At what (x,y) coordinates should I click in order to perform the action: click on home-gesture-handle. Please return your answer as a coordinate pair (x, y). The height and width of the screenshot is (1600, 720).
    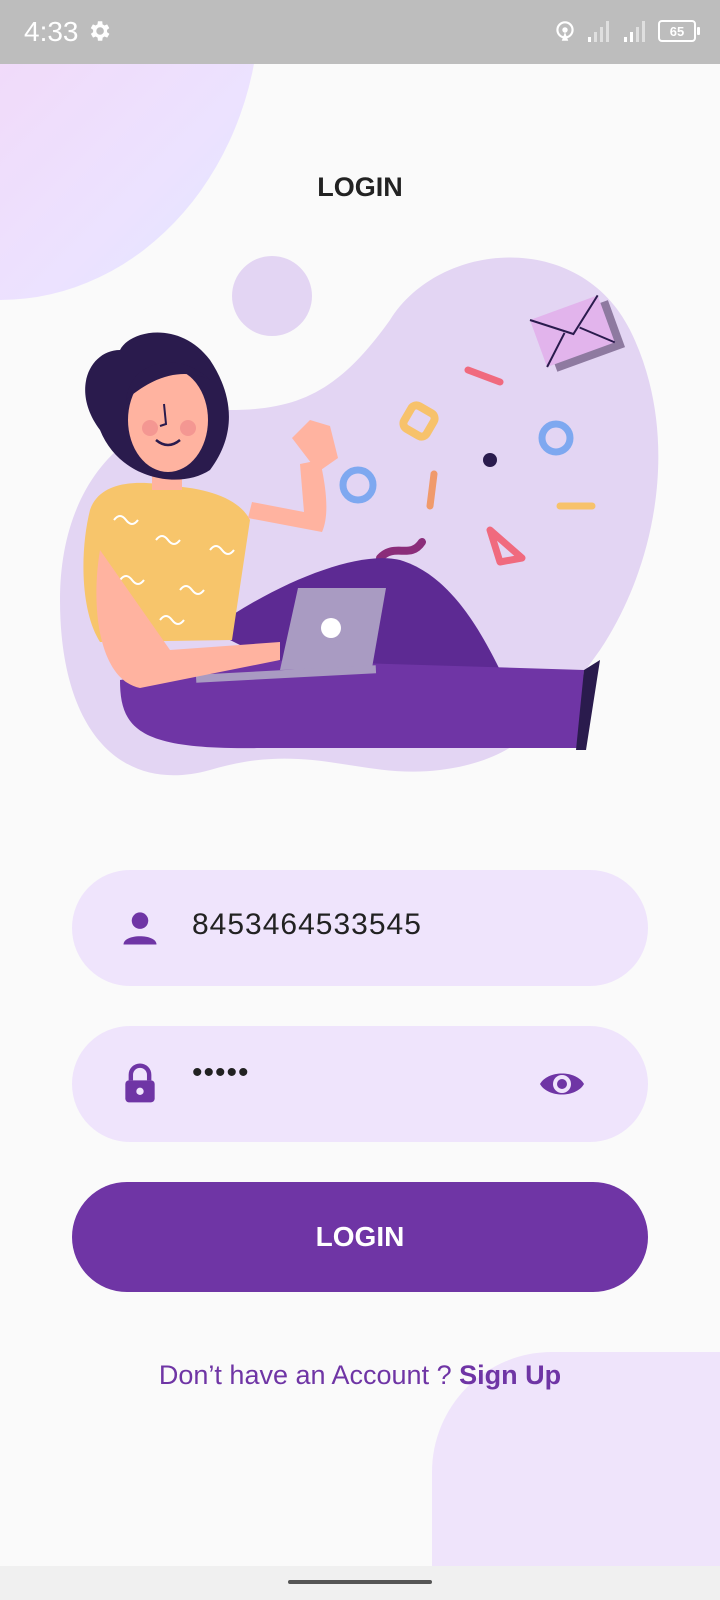
    Looking at the image, I should click on (360, 1582).